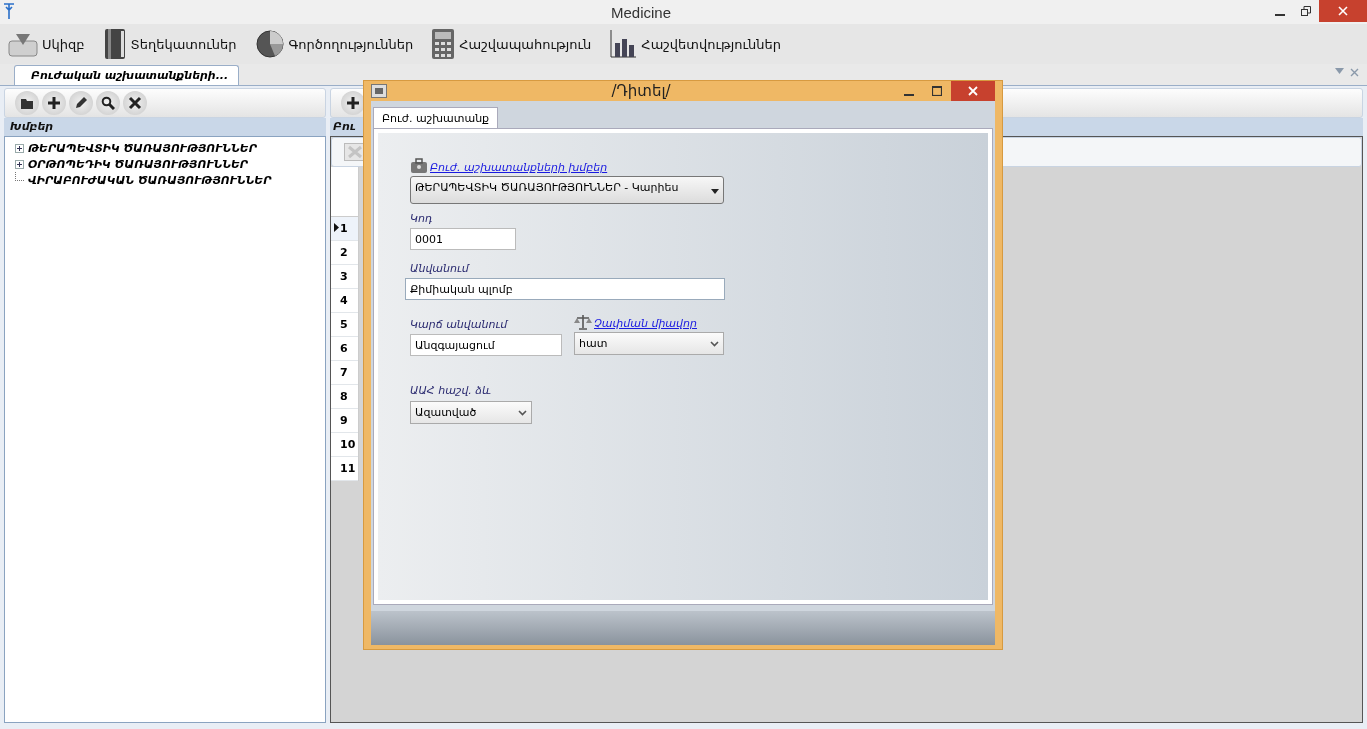 This screenshot has height=729, width=1367. I want to click on input-field: 0001, so click(463, 239).